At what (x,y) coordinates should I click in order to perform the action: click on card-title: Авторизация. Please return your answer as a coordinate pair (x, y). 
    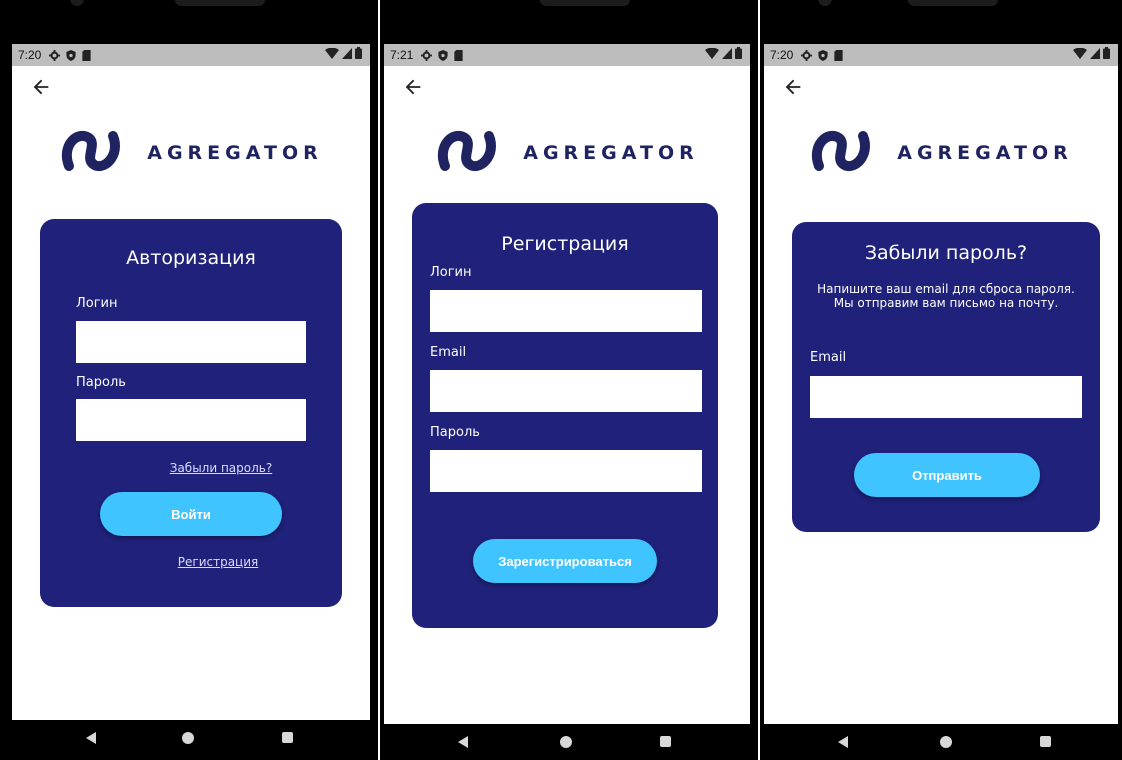
    Looking at the image, I should click on (191, 258).